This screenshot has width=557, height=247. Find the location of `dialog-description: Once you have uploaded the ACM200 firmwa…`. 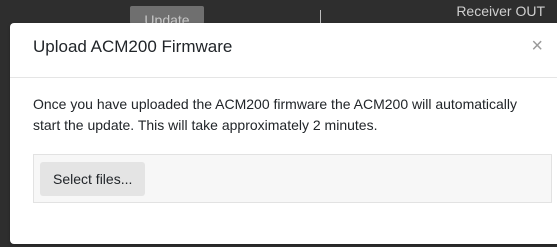

dialog-description: Once you have uploaded the ACM200 firmwa… is located at coordinates (275, 114).